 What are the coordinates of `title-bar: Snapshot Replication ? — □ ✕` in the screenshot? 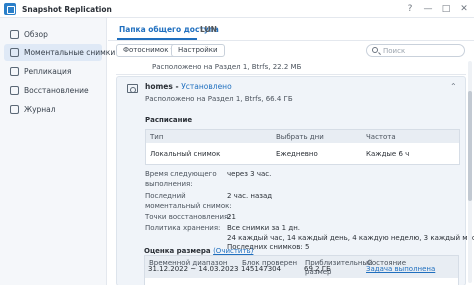 It's located at (237, 9).